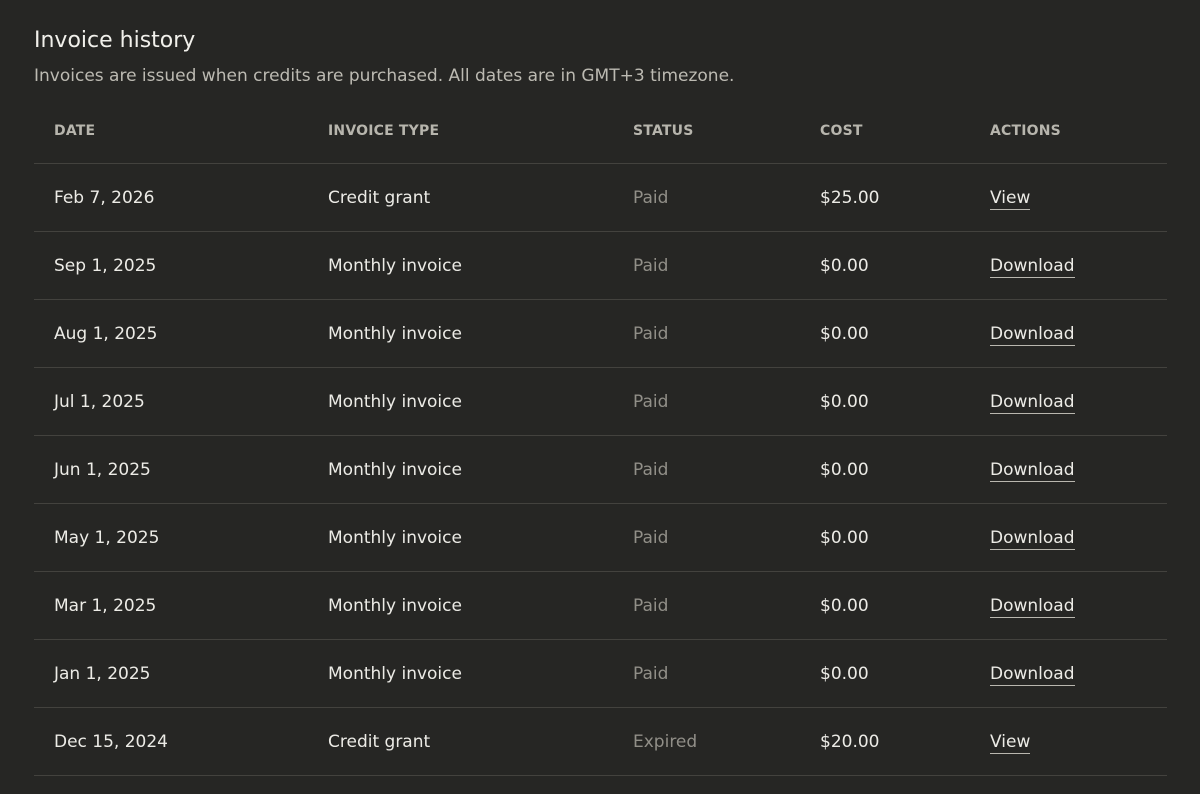 The height and width of the screenshot is (794, 1200). I want to click on cell-status: Expired, so click(706, 741).